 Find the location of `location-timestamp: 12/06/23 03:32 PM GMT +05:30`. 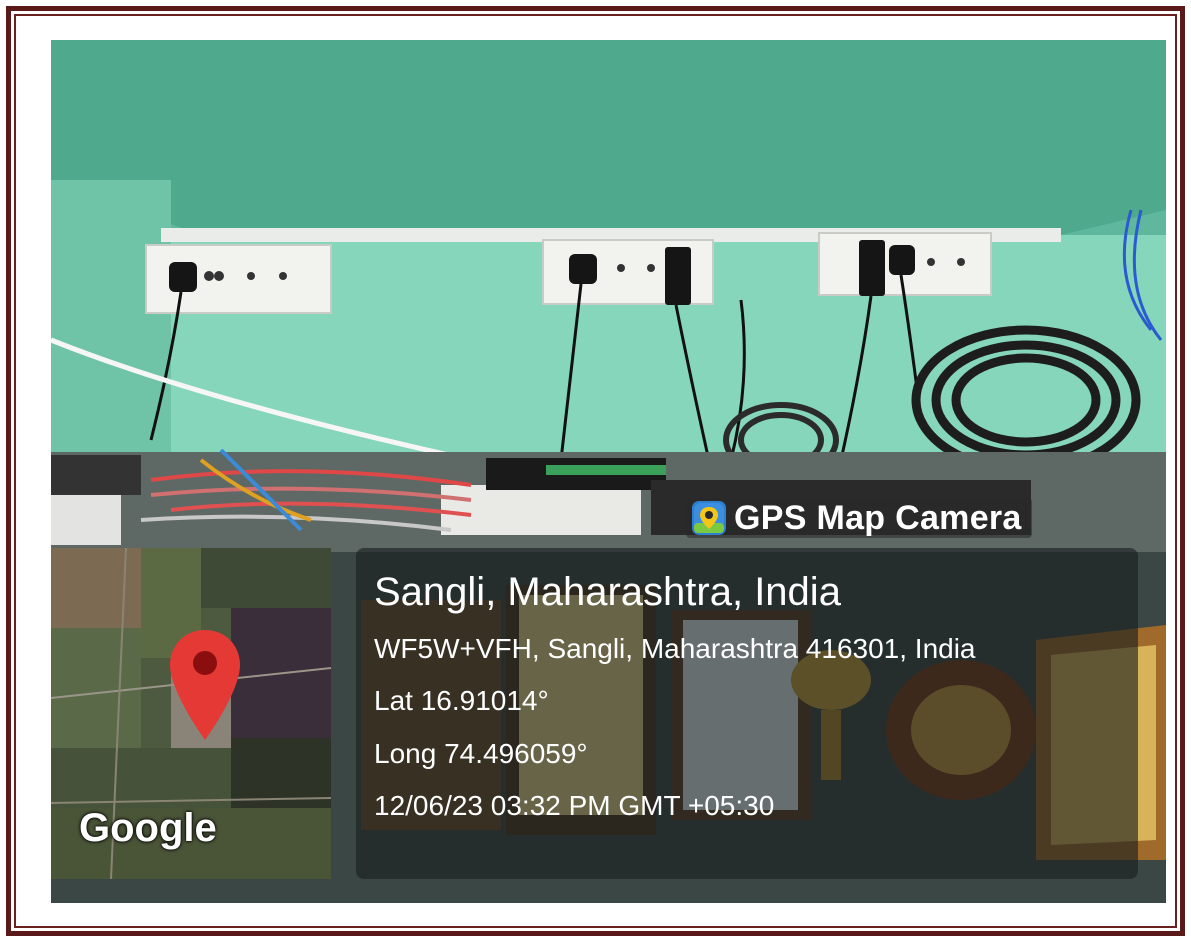

location-timestamp: 12/06/23 03:32 PM GMT +05:30 is located at coordinates (574, 805).